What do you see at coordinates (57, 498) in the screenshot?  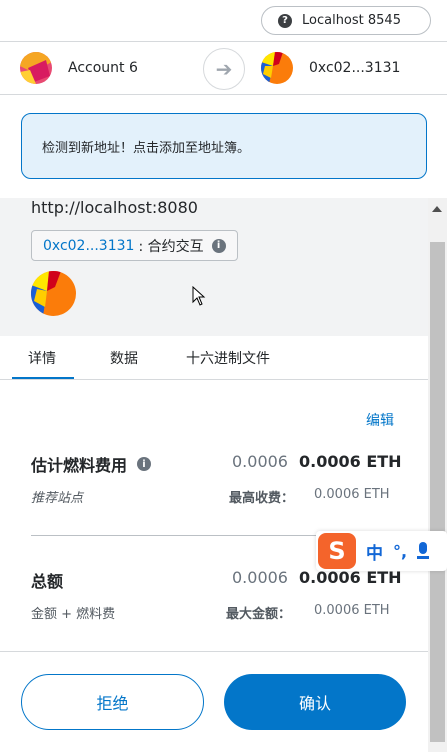 I see `gas-sub-label: 推荐站点` at bounding box center [57, 498].